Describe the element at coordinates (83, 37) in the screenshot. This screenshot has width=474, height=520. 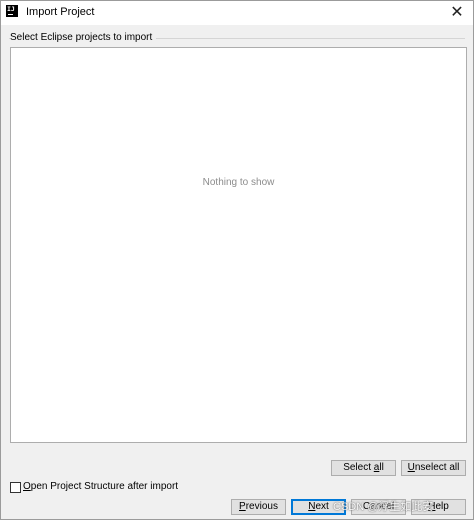
I see `projects-group-label: Select Eclipse projects to import` at that location.